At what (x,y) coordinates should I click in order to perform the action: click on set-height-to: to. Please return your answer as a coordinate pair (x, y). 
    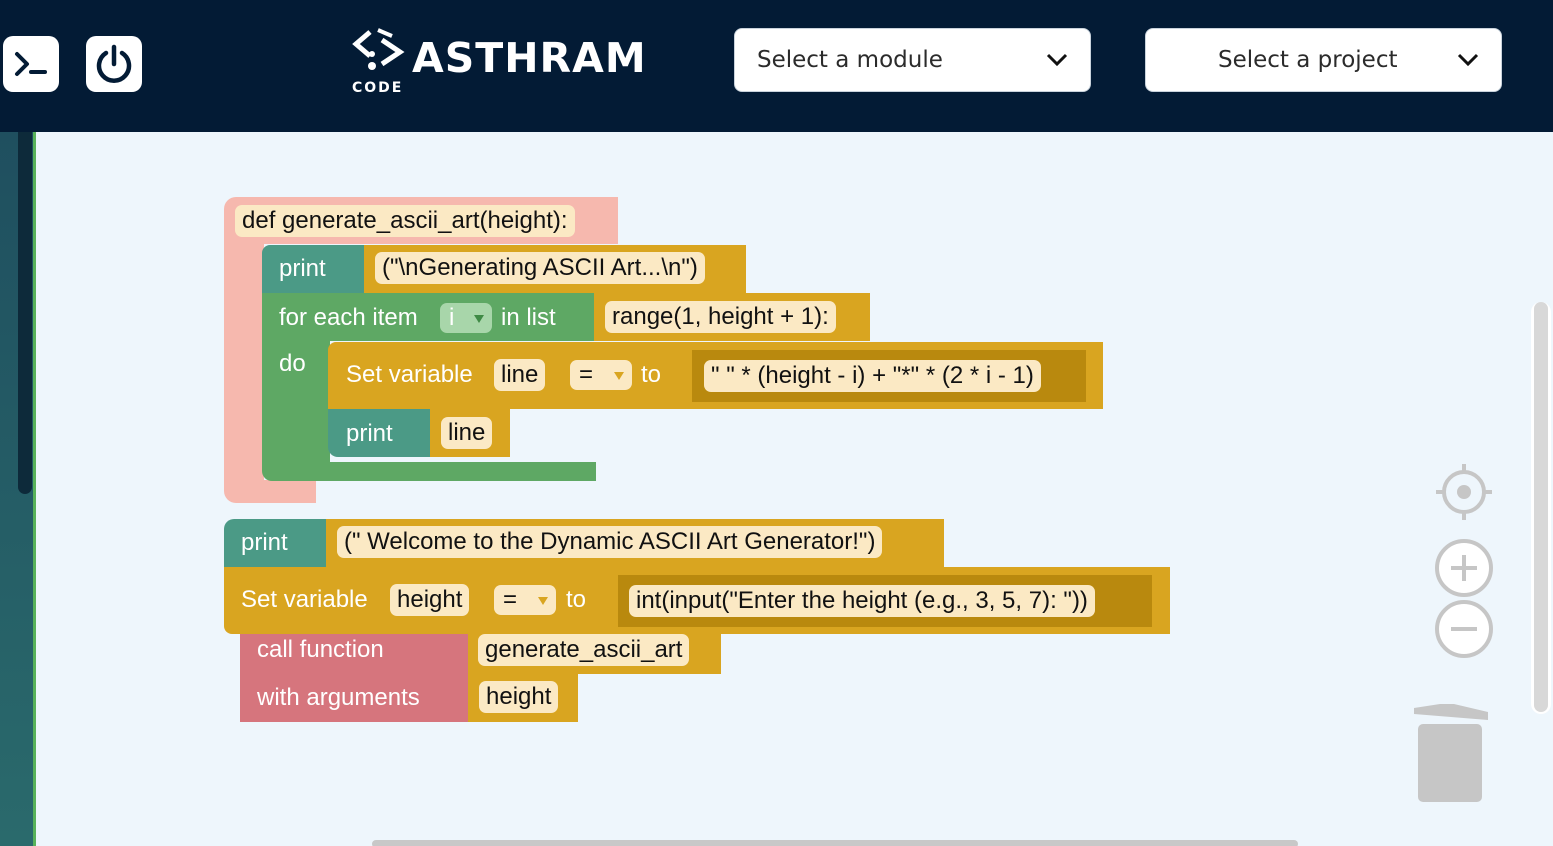
    Looking at the image, I should click on (576, 599).